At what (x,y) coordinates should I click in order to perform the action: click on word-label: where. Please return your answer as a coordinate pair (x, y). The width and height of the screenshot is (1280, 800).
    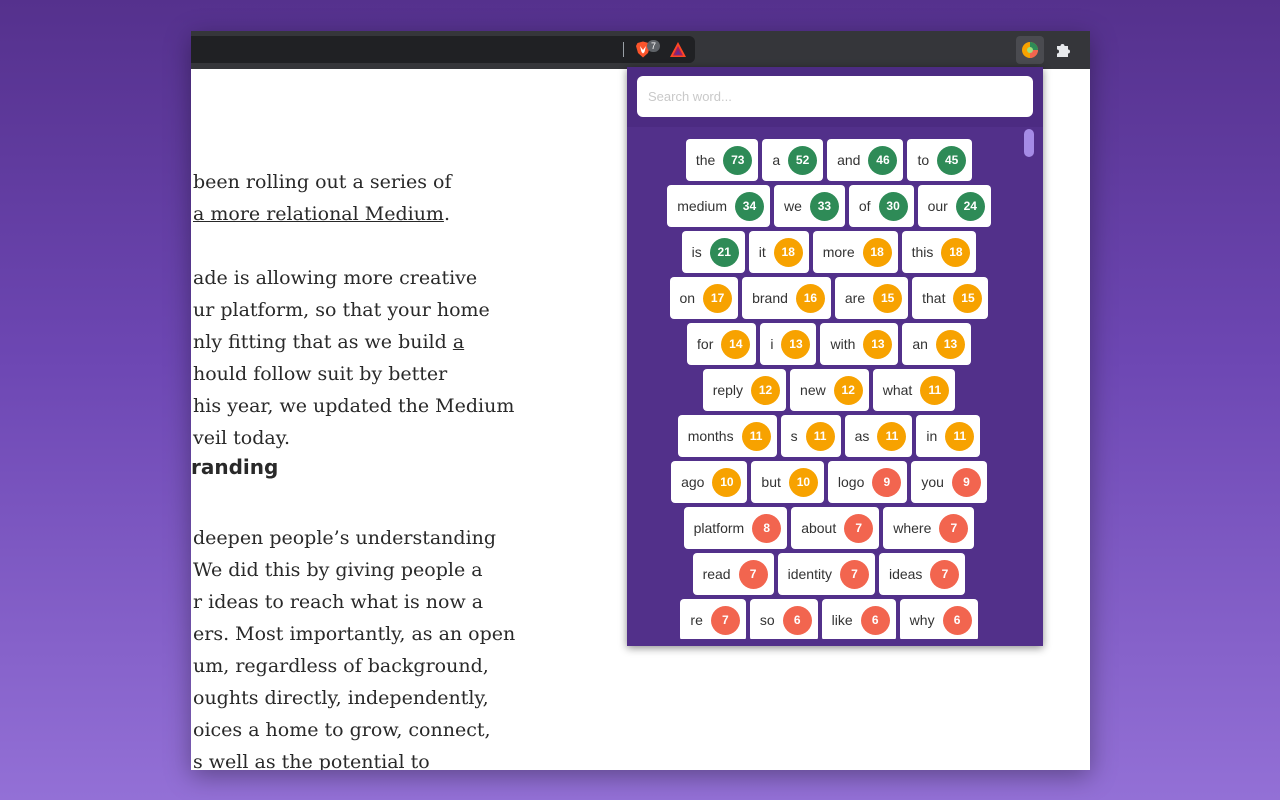
    Looking at the image, I should click on (912, 528).